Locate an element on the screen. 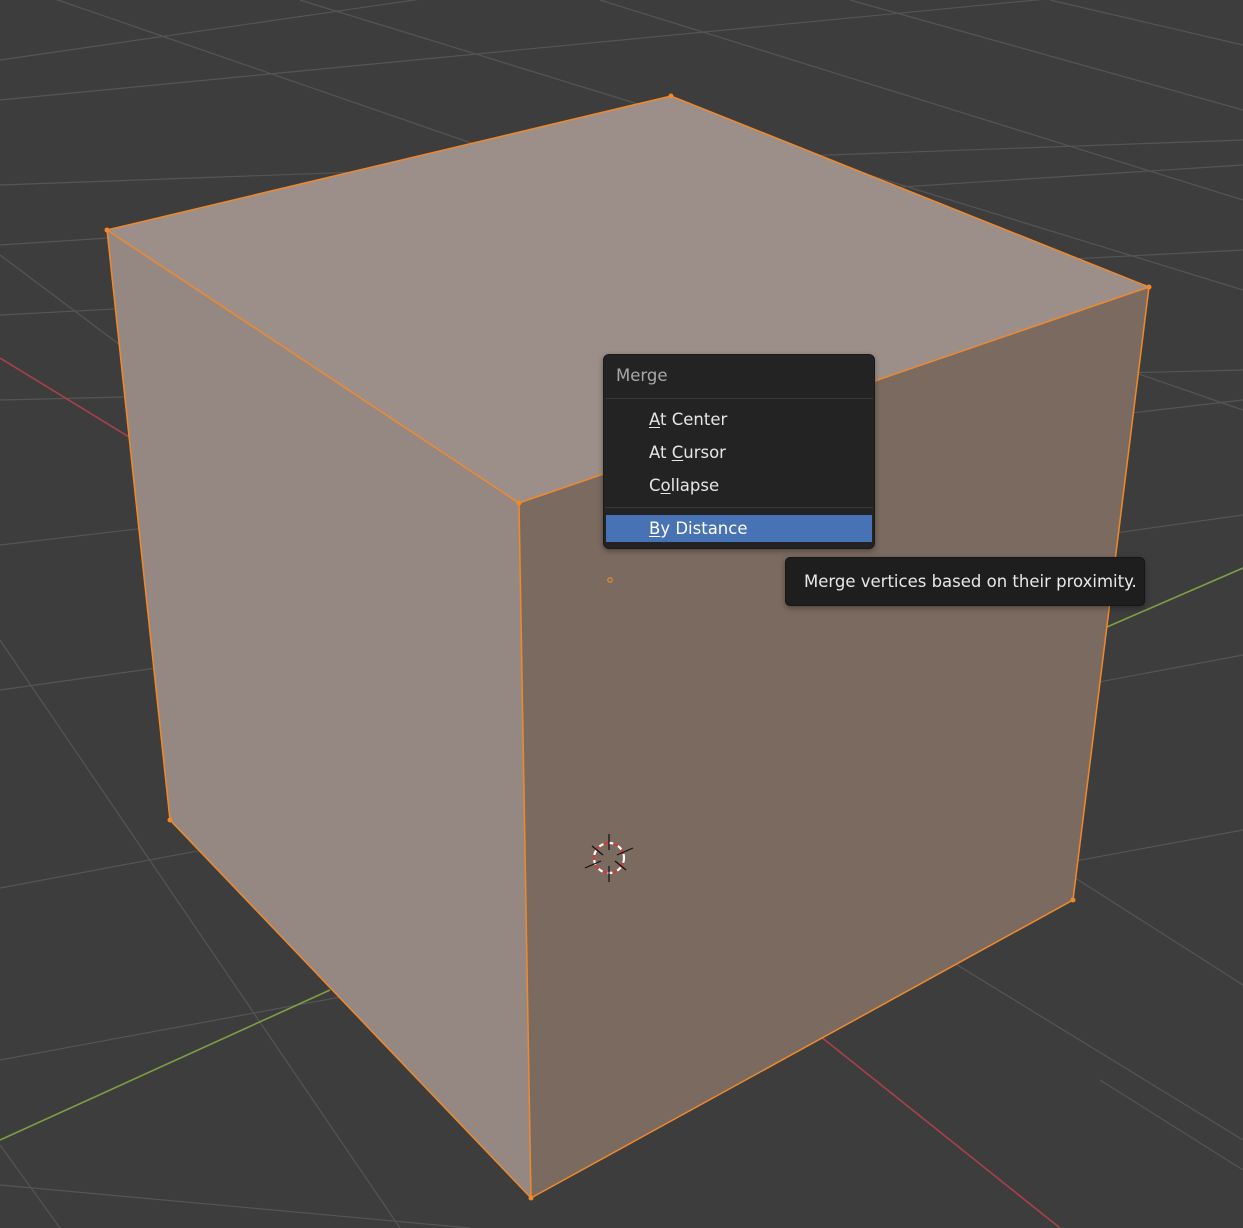  menu-title: Merge is located at coordinates (642, 375).